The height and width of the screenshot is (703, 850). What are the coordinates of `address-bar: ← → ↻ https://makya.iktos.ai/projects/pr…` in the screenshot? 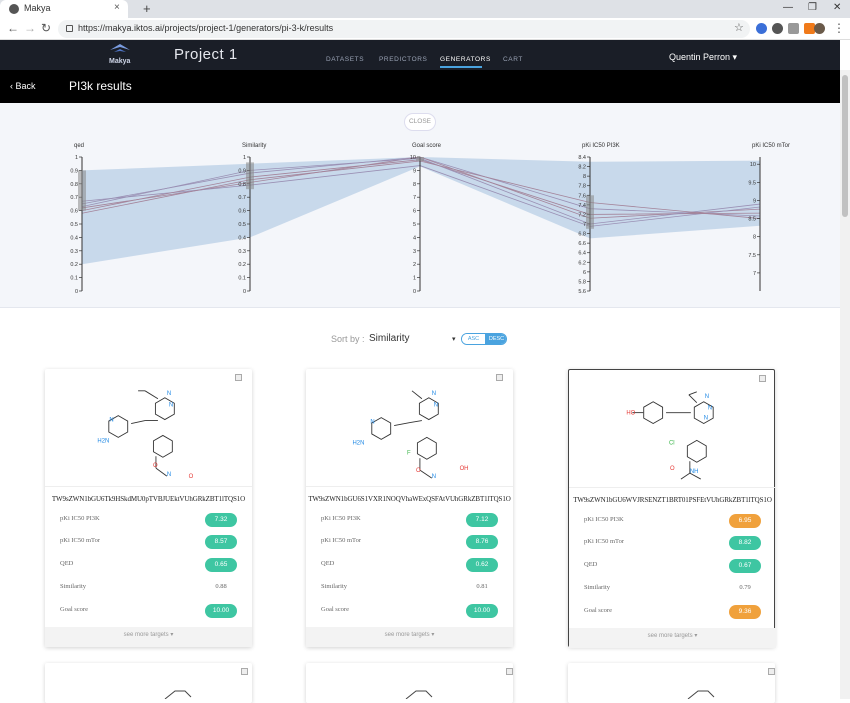 It's located at (425, 29).